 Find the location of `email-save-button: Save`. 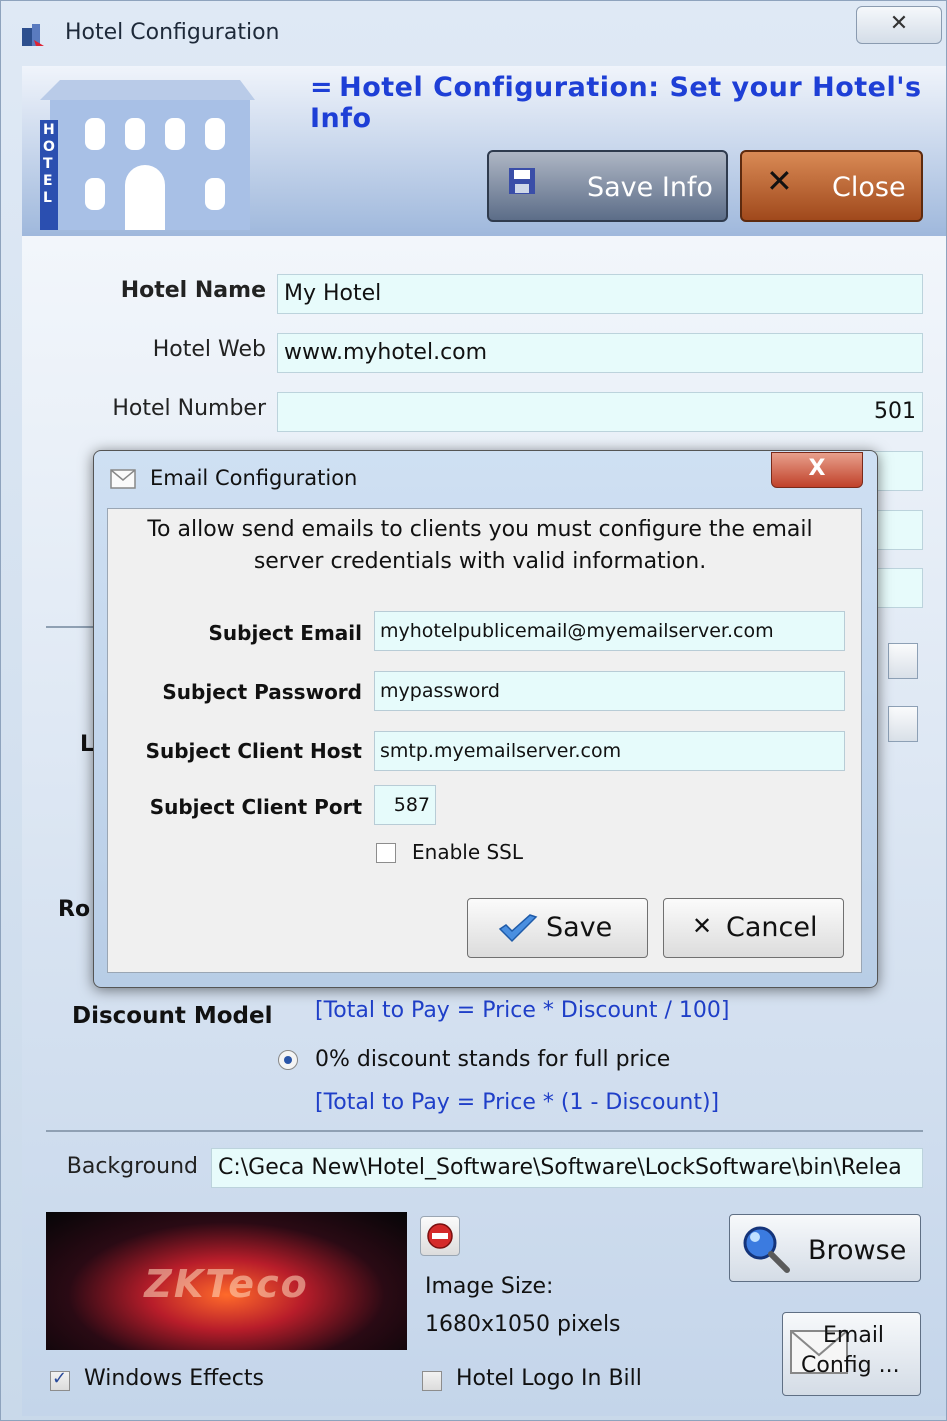

email-save-button: Save is located at coordinates (557, 928).